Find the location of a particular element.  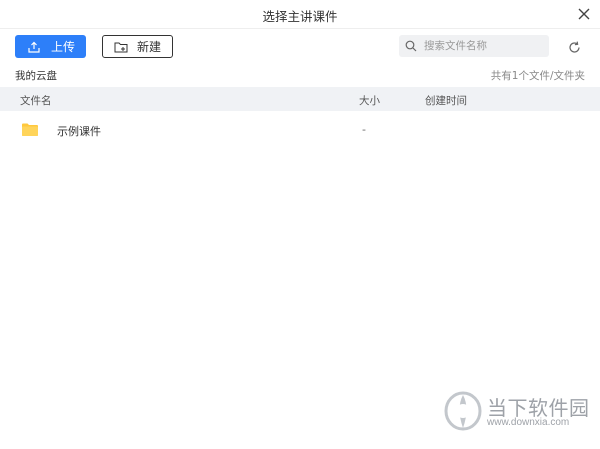

title-bar: 选择主讲课件 is located at coordinates (300, 14).